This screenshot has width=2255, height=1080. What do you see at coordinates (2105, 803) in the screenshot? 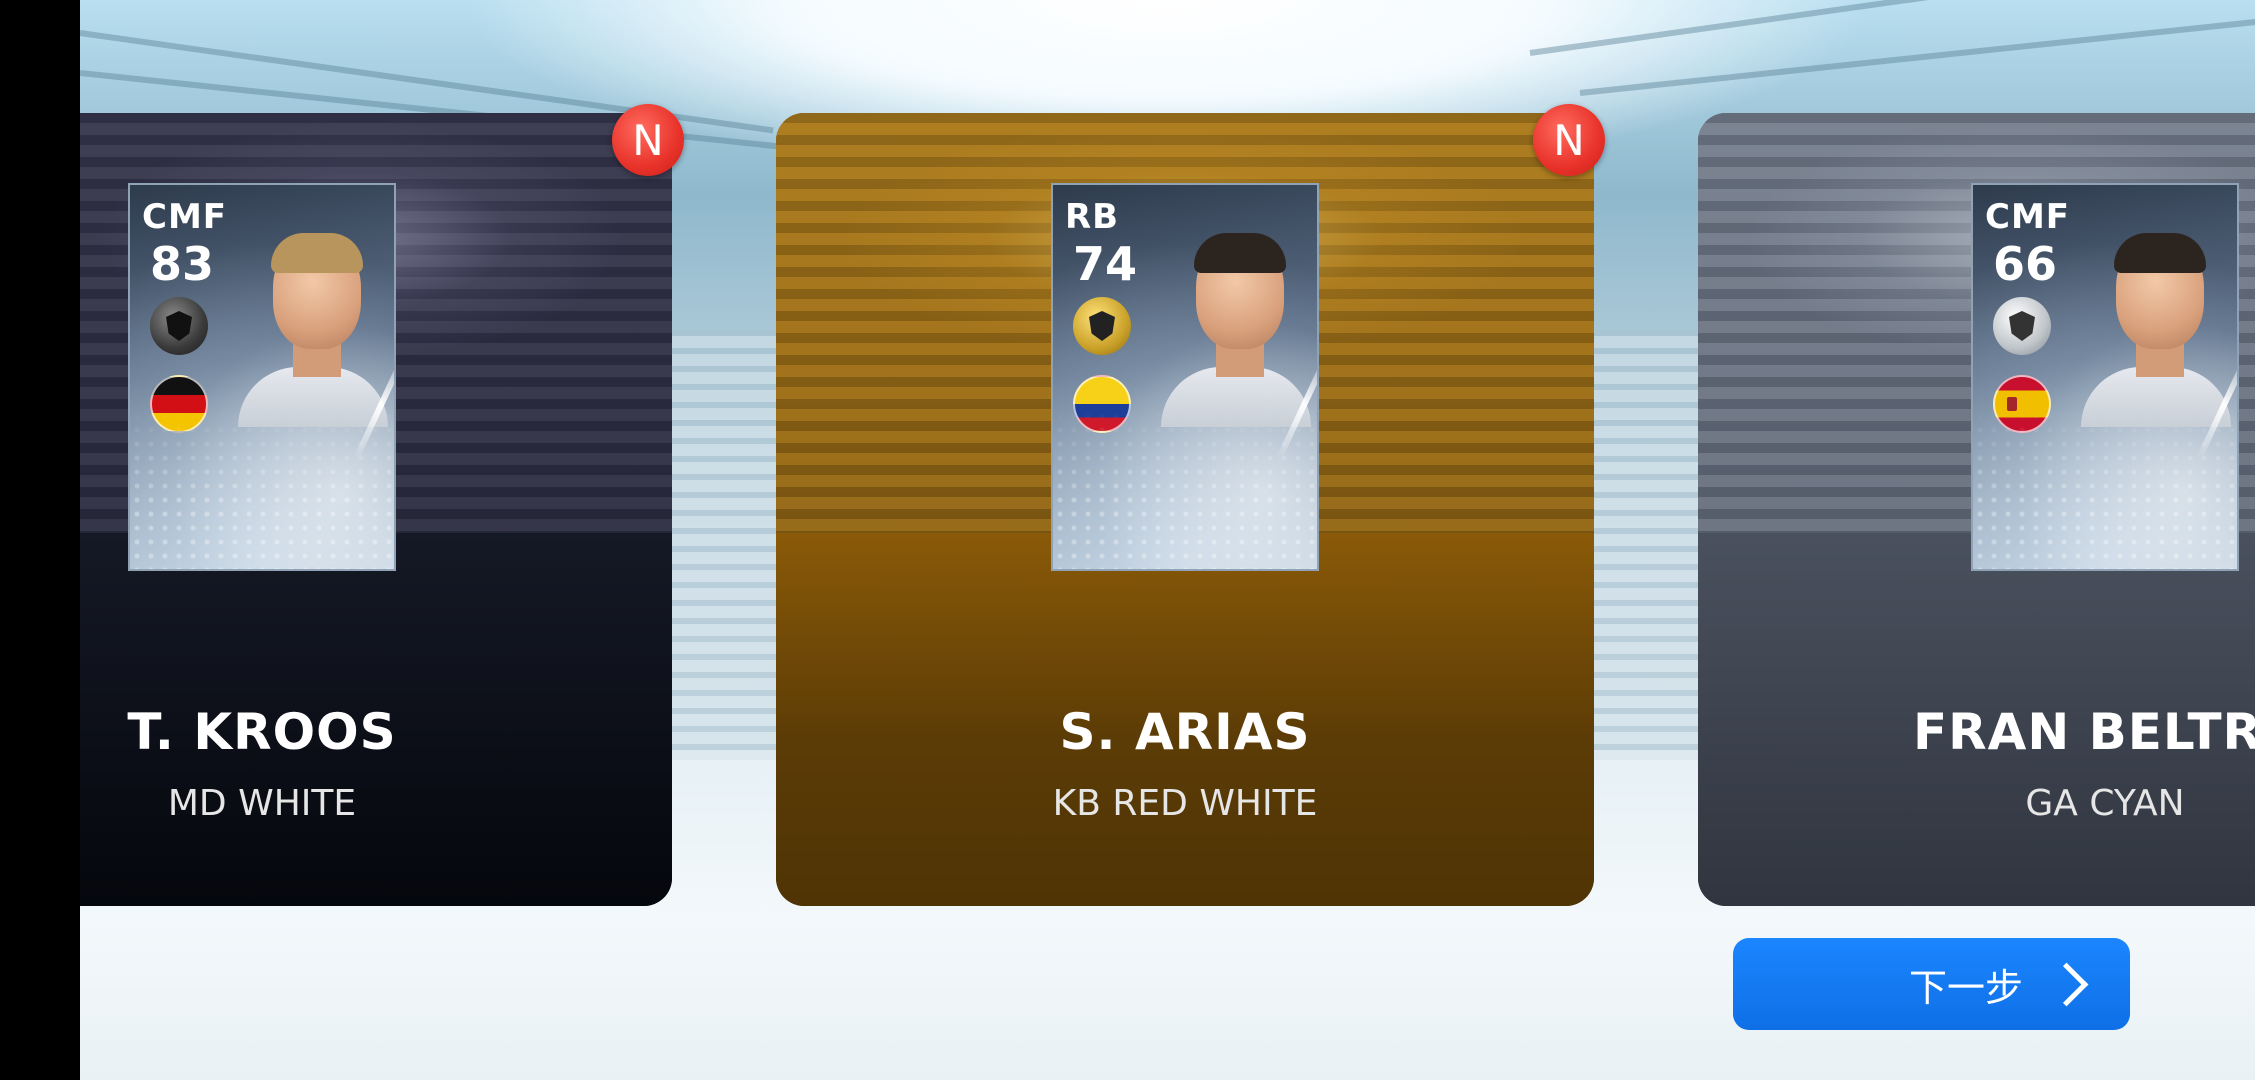
I see `team-name: GA CYAN` at bounding box center [2105, 803].